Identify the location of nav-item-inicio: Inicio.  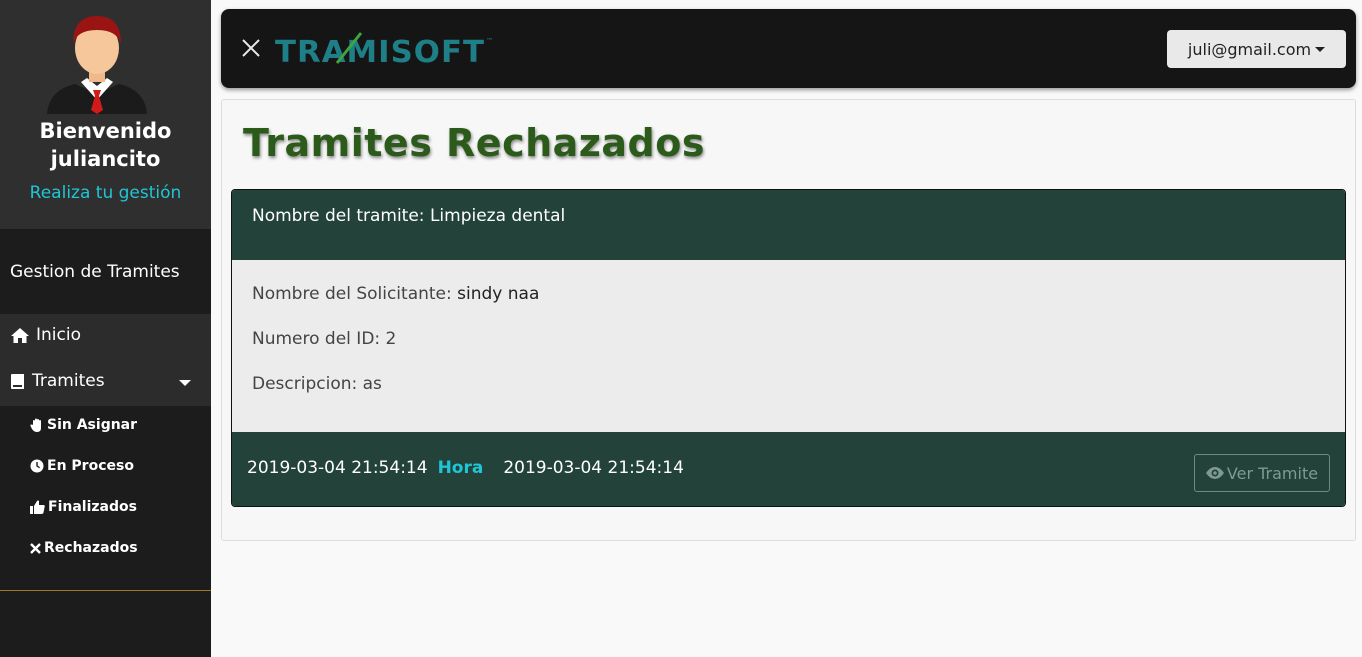
(45, 335).